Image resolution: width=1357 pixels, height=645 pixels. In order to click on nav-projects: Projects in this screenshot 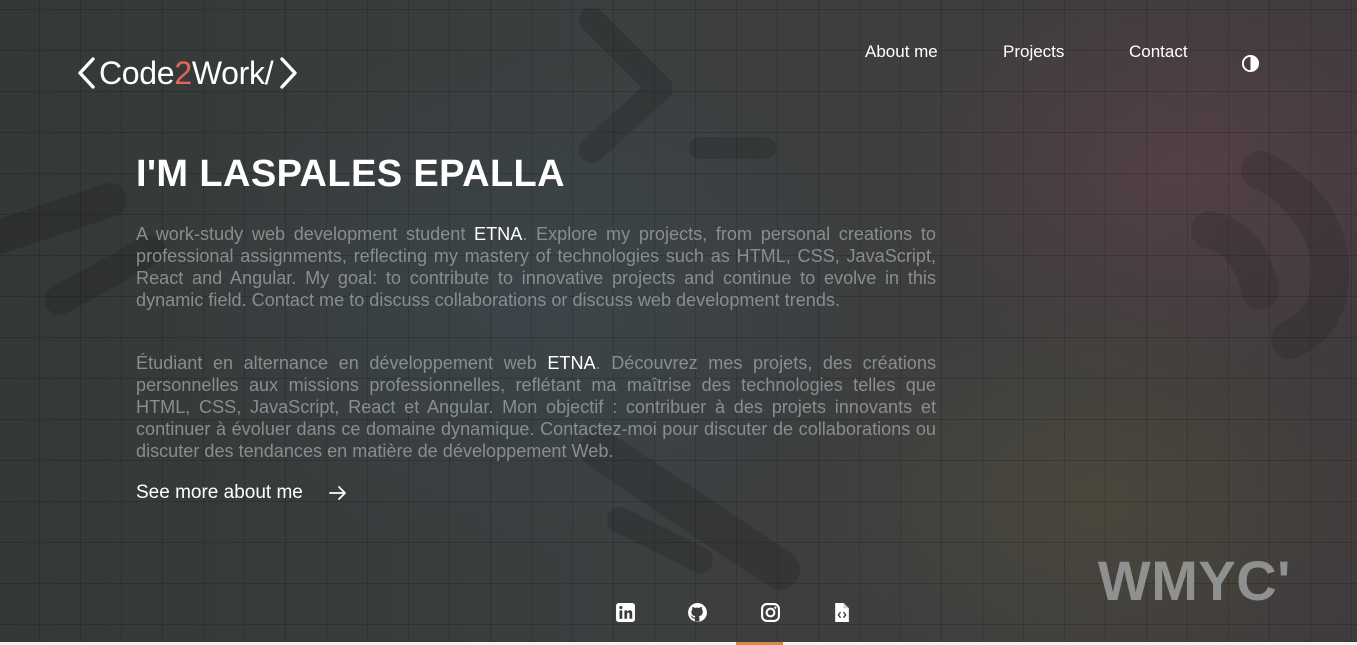, I will do `click(1033, 52)`.